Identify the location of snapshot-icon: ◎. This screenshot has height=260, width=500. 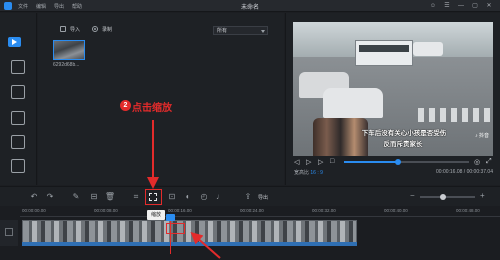
(477, 162).